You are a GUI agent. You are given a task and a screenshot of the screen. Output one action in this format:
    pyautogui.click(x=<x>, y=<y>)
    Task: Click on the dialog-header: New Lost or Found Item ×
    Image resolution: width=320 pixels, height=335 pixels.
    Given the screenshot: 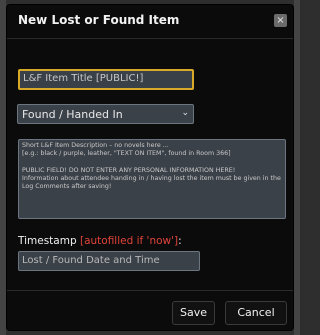 What is the action you would take?
    pyautogui.click(x=150, y=22)
    